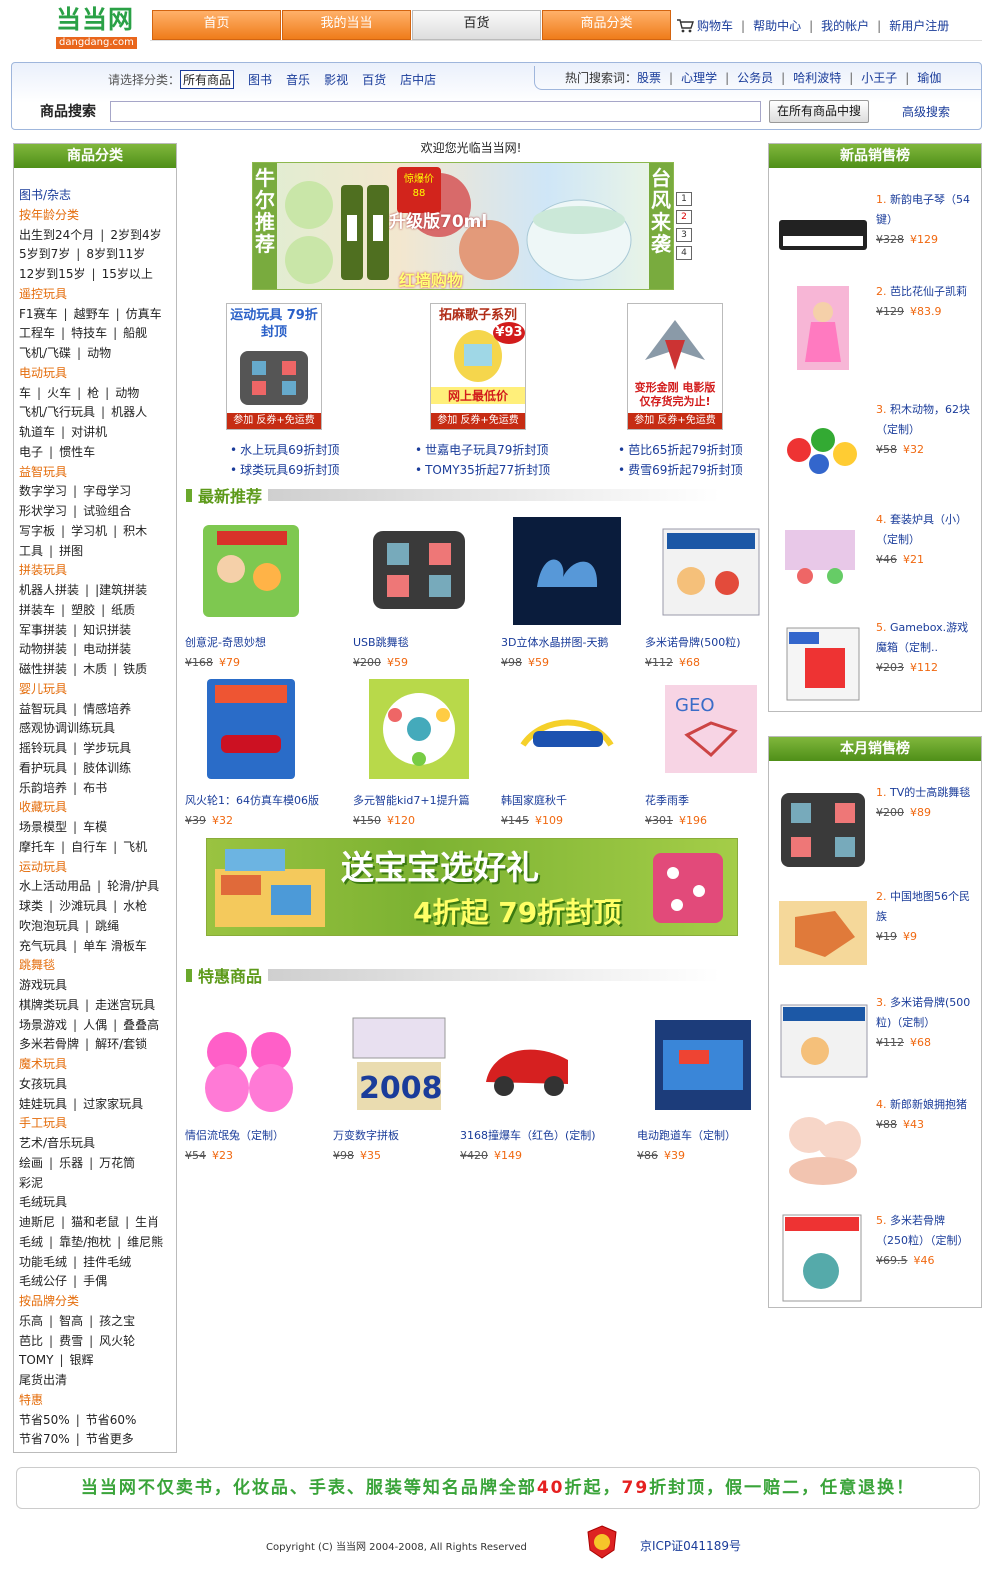 Image resolution: width=1004 pixels, height=1586 pixels. Describe the element at coordinates (43, 294) in the screenshot. I see `category-heading-link: 遥控玩具` at that location.